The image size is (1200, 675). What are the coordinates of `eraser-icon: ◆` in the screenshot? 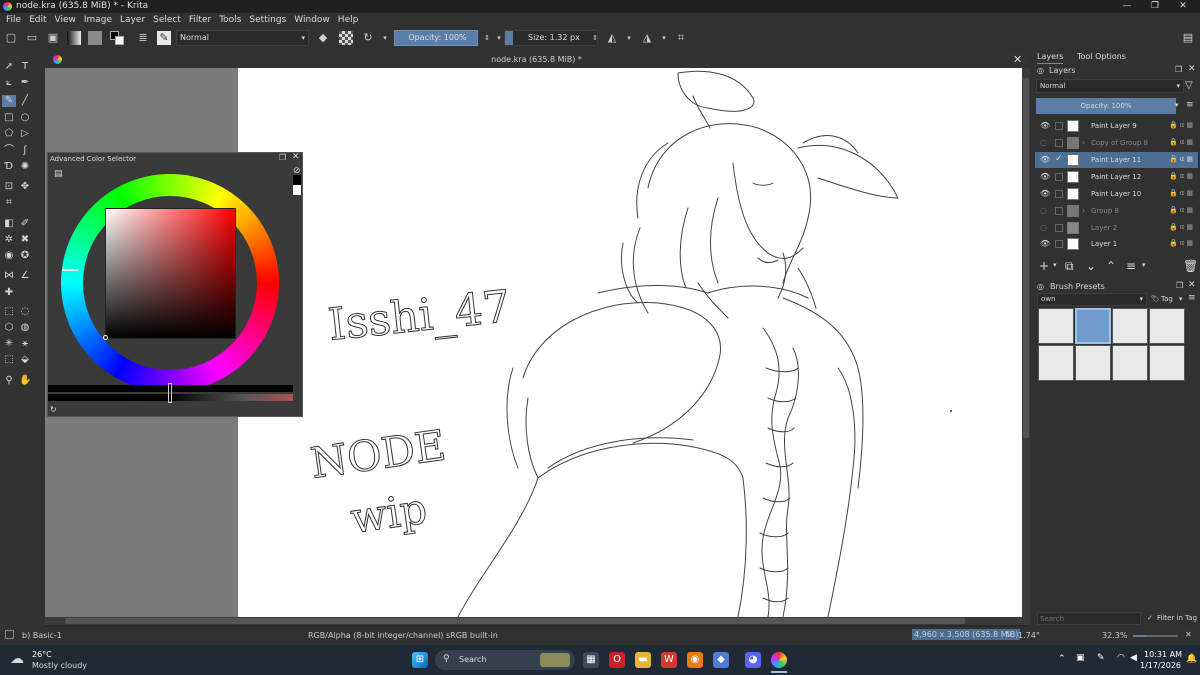 It's located at (323, 38).